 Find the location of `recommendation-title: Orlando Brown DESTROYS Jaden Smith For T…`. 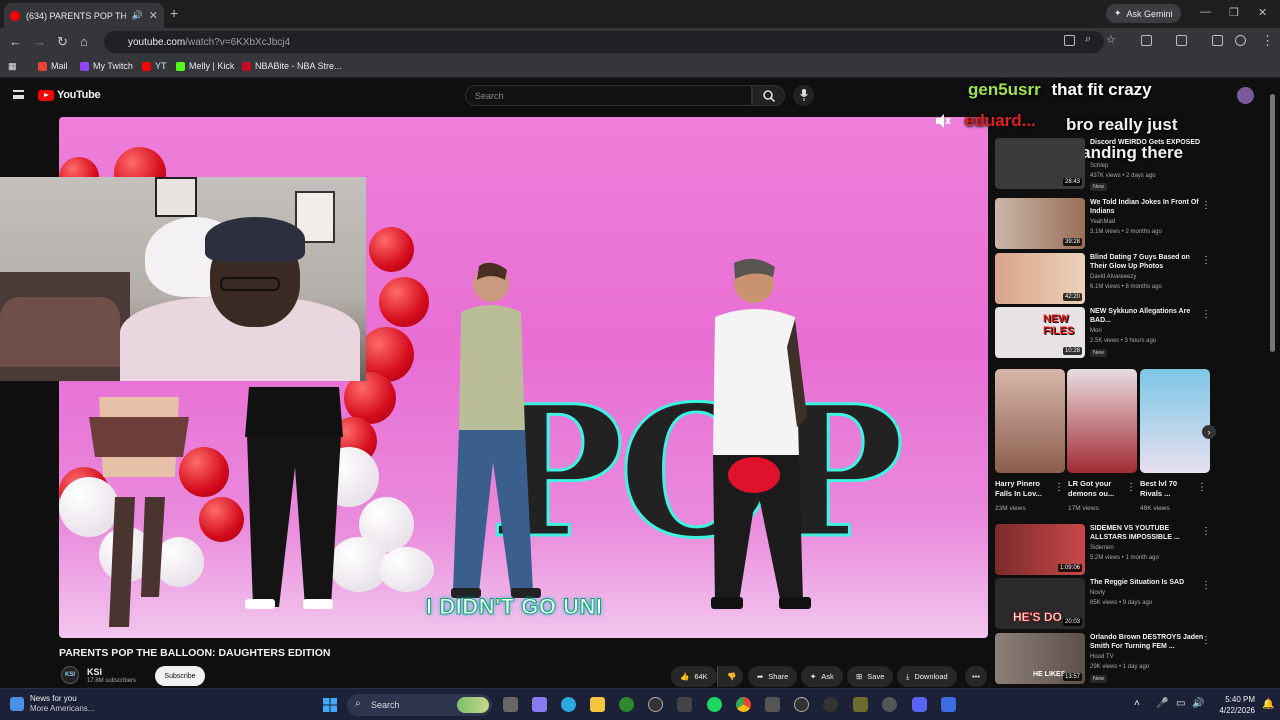

recommendation-title: Orlando Brown DESTROYS Jaden Smith For T… is located at coordinates (1147, 642).